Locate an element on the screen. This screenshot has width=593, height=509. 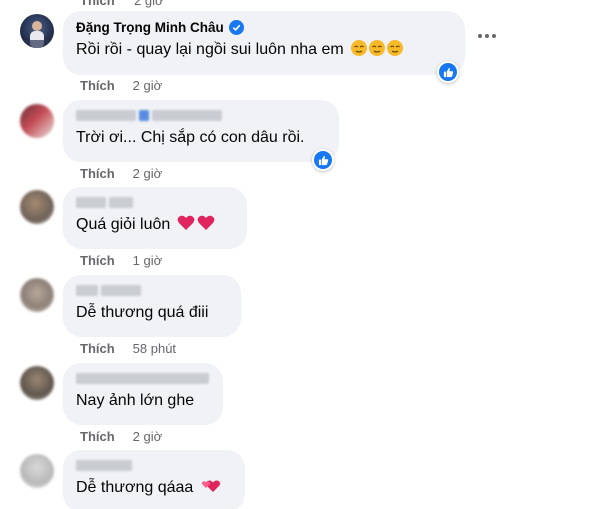
profile-photo is located at coordinates (37, 34).